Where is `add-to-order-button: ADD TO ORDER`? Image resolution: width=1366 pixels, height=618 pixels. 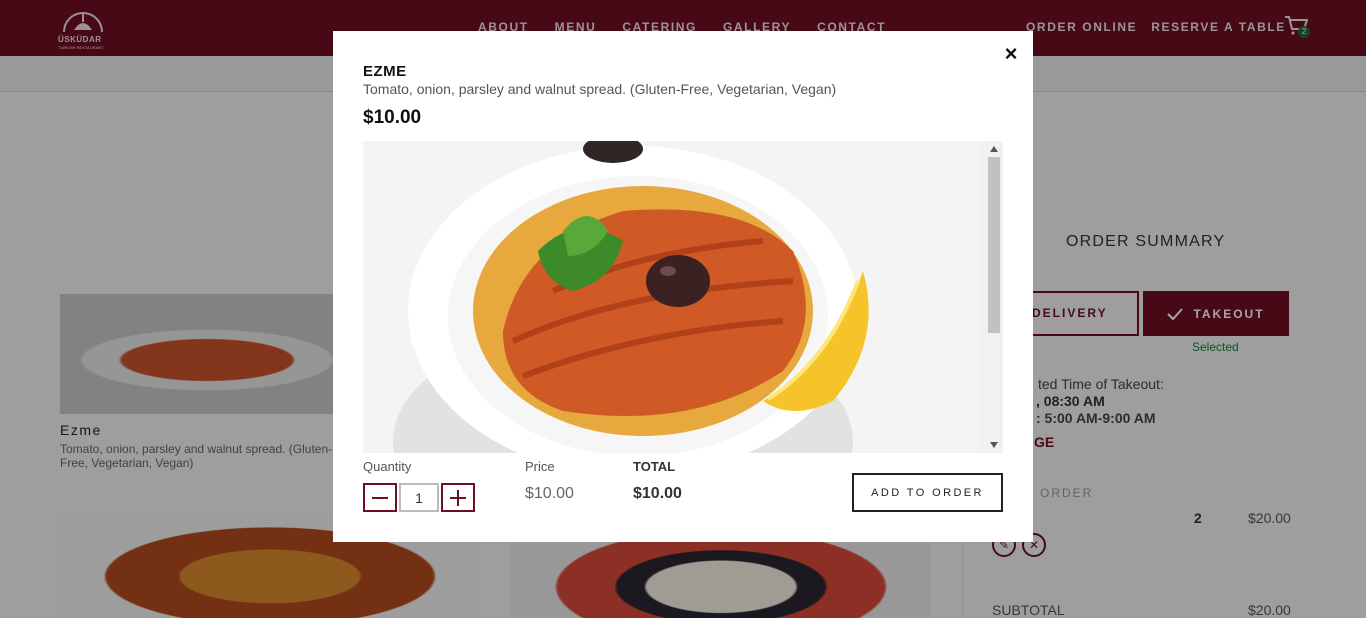
add-to-order-button: ADD TO ORDER is located at coordinates (927, 492).